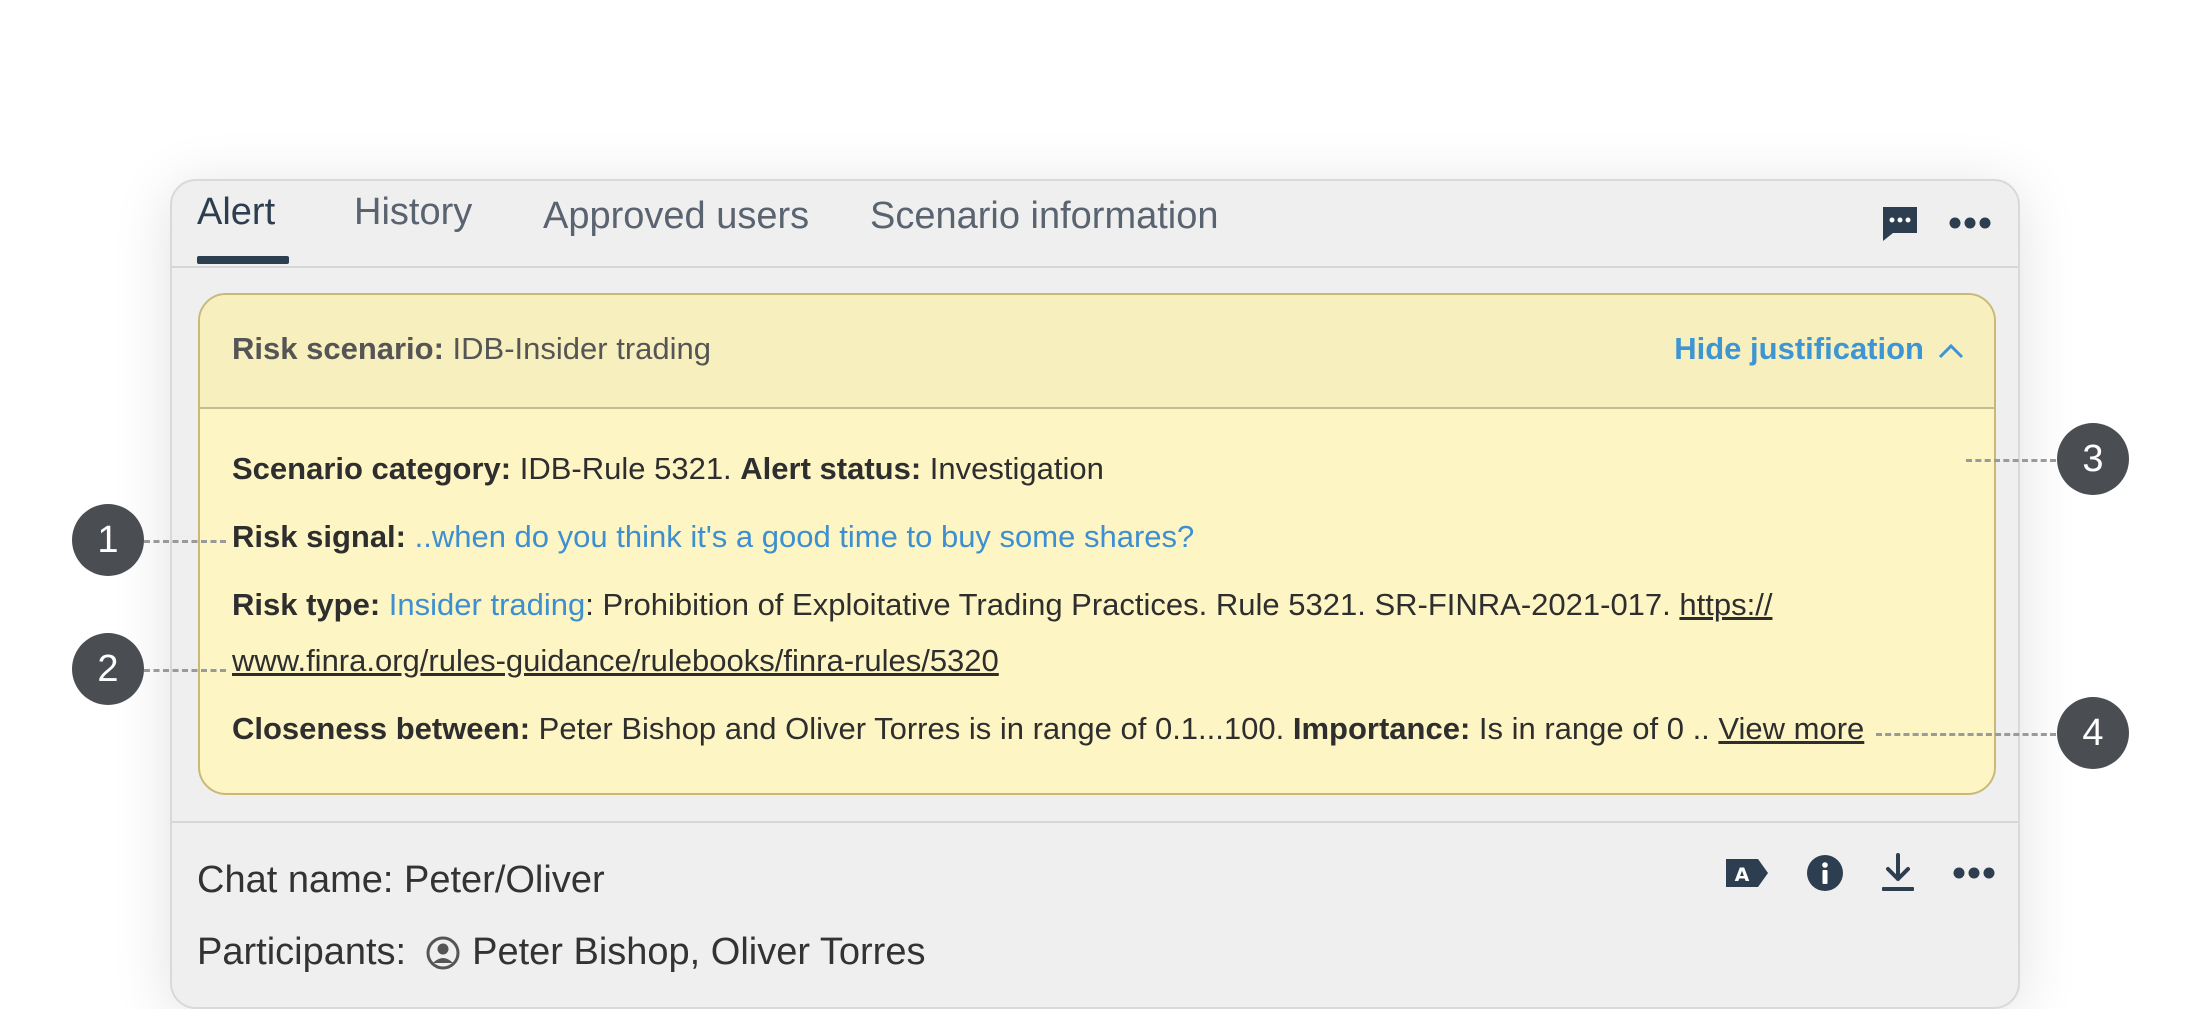 This screenshot has width=2192, height=1009. What do you see at coordinates (1951, 349) in the screenshot?
I see `chevron-up-icon` at bounding box center [1951, 349].